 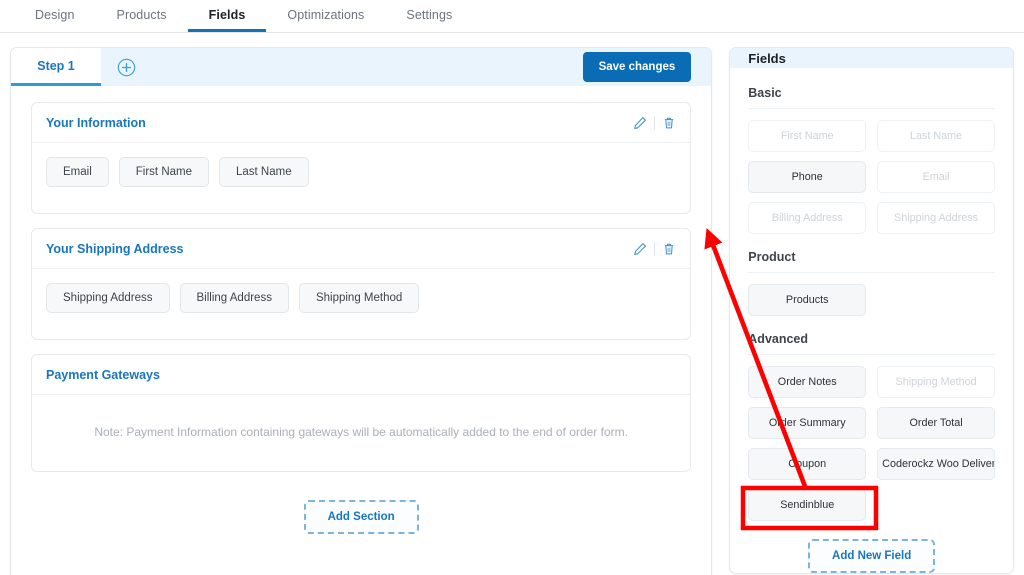 What do you see at coordinates (429, 16) in the screenshot?
I see `tab-settings: Settings` at bounding box center [429, 16].